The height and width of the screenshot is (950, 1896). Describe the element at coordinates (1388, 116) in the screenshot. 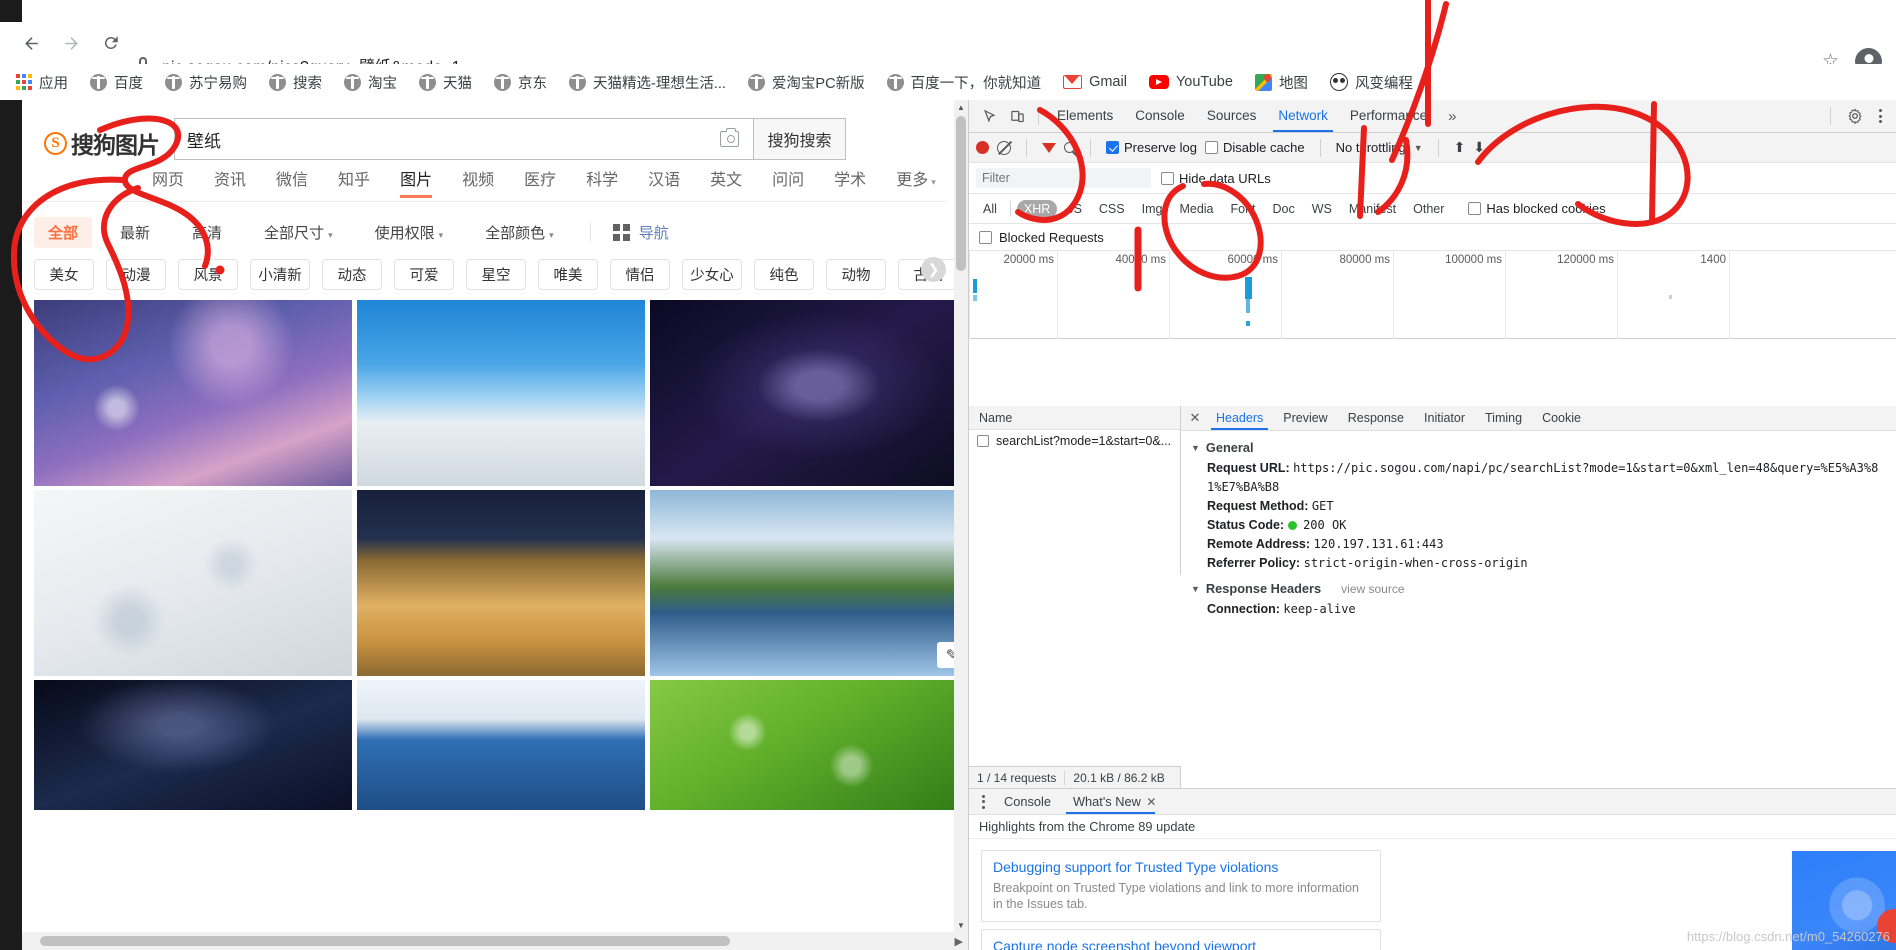

I see `tab-performance: Performance` at that location.